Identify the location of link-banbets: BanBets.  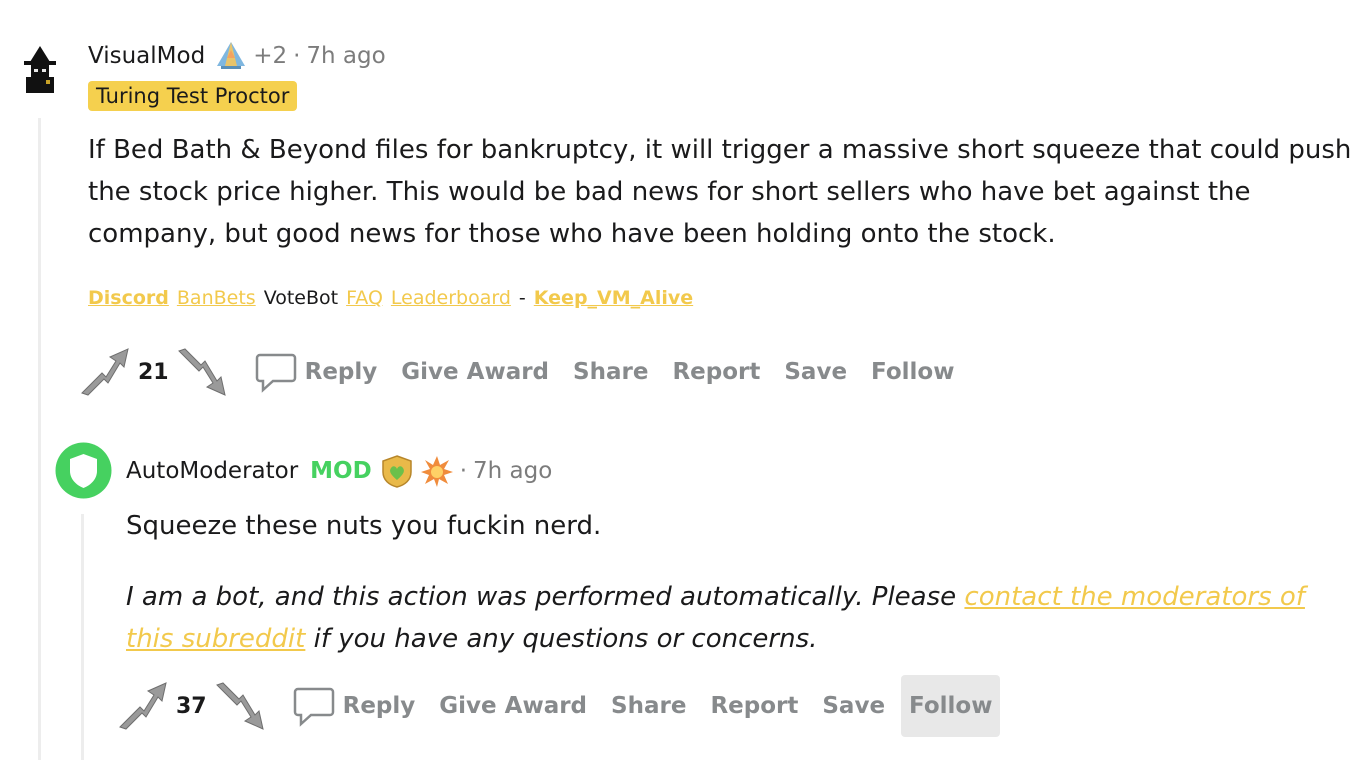
(216, 298).